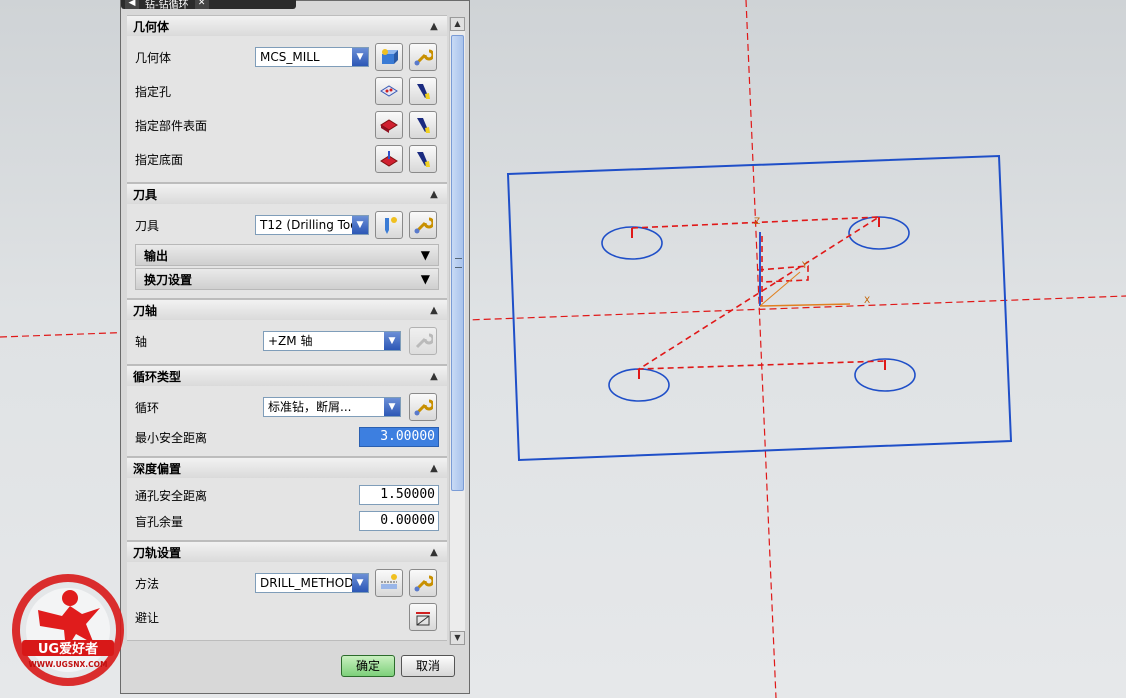 The image size is (1126, 698). I want to click on section-geometry-header: 几何体 ▲, so click(287, 25).